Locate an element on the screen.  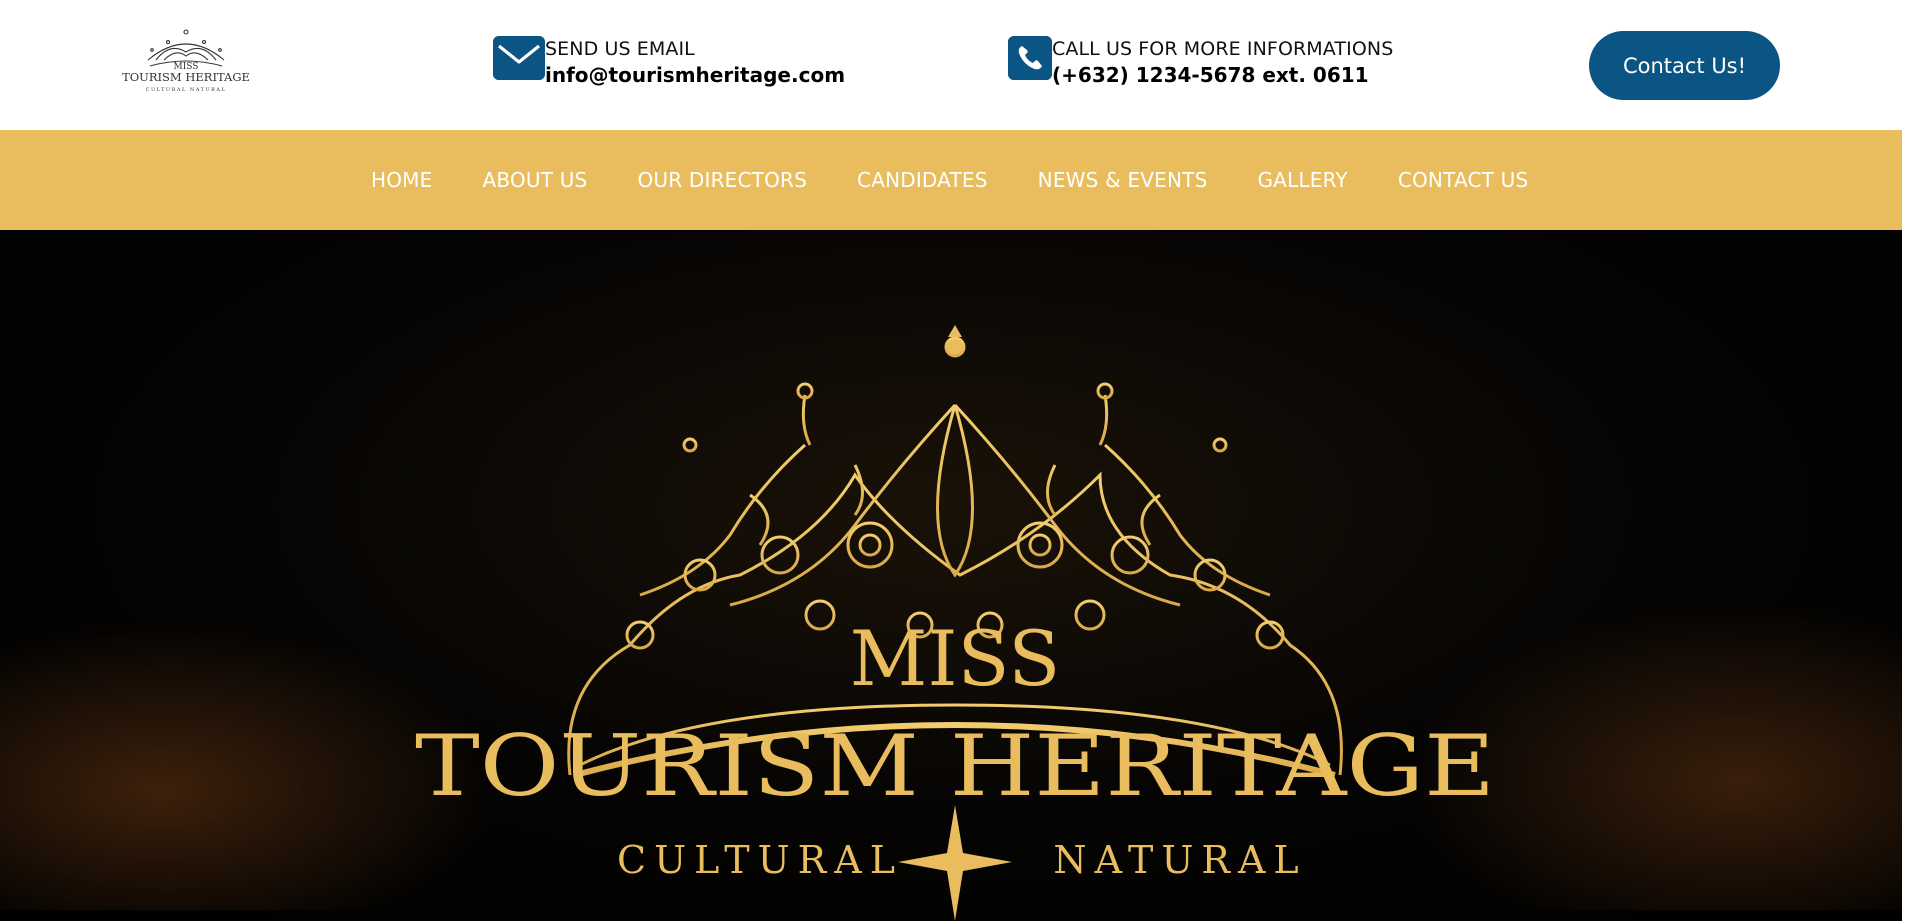
email-contact: SEND US EMAIL info@tourismheritage.com is located at coordinates (669, 62).